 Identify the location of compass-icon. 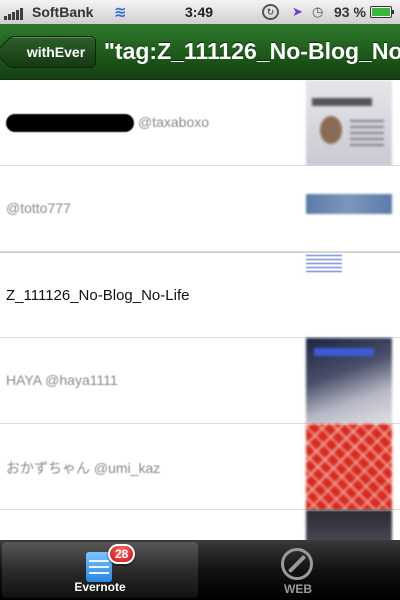
(297, 564).